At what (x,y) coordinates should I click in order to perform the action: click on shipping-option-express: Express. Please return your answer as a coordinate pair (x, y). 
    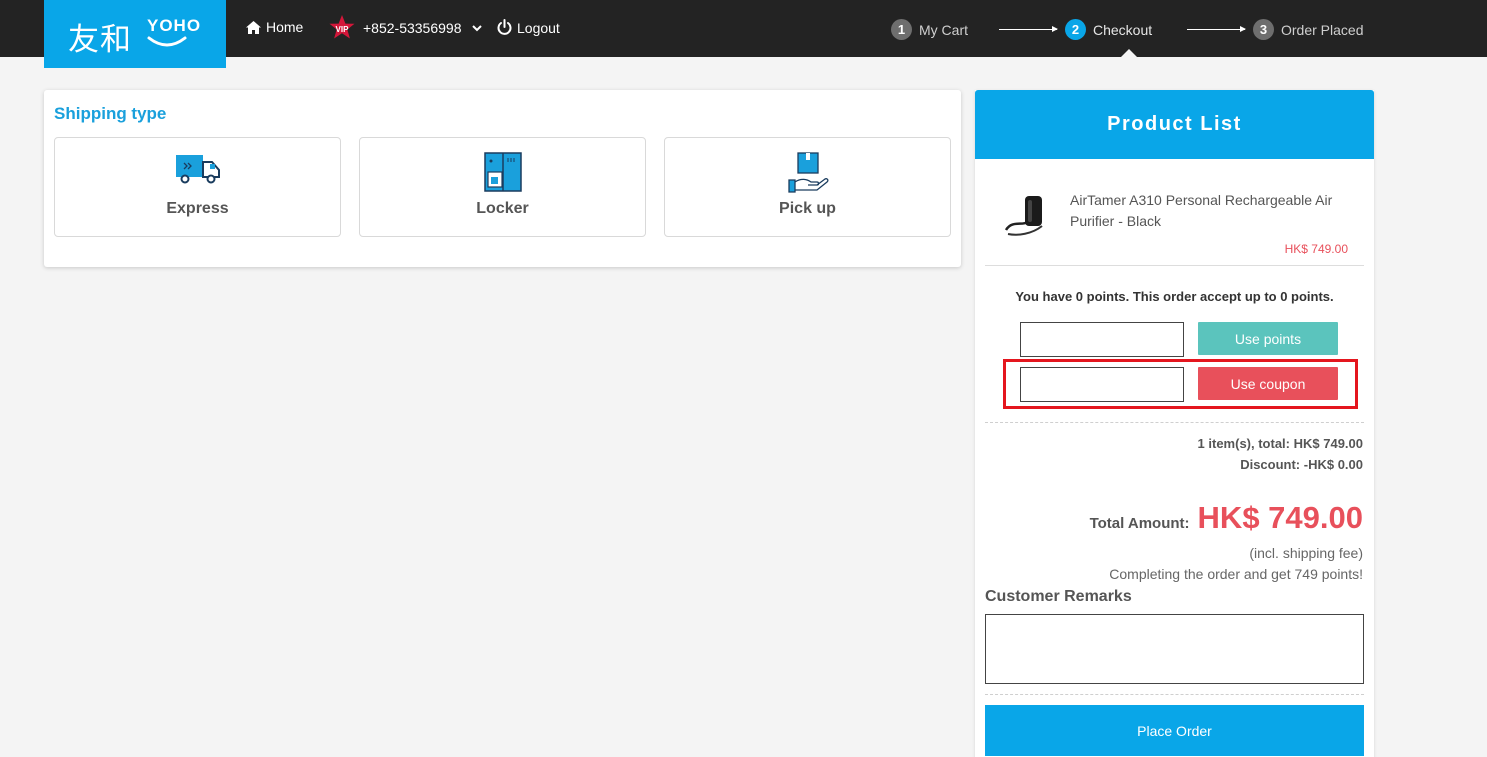
    Looking at the image, I should click on (197, 187).